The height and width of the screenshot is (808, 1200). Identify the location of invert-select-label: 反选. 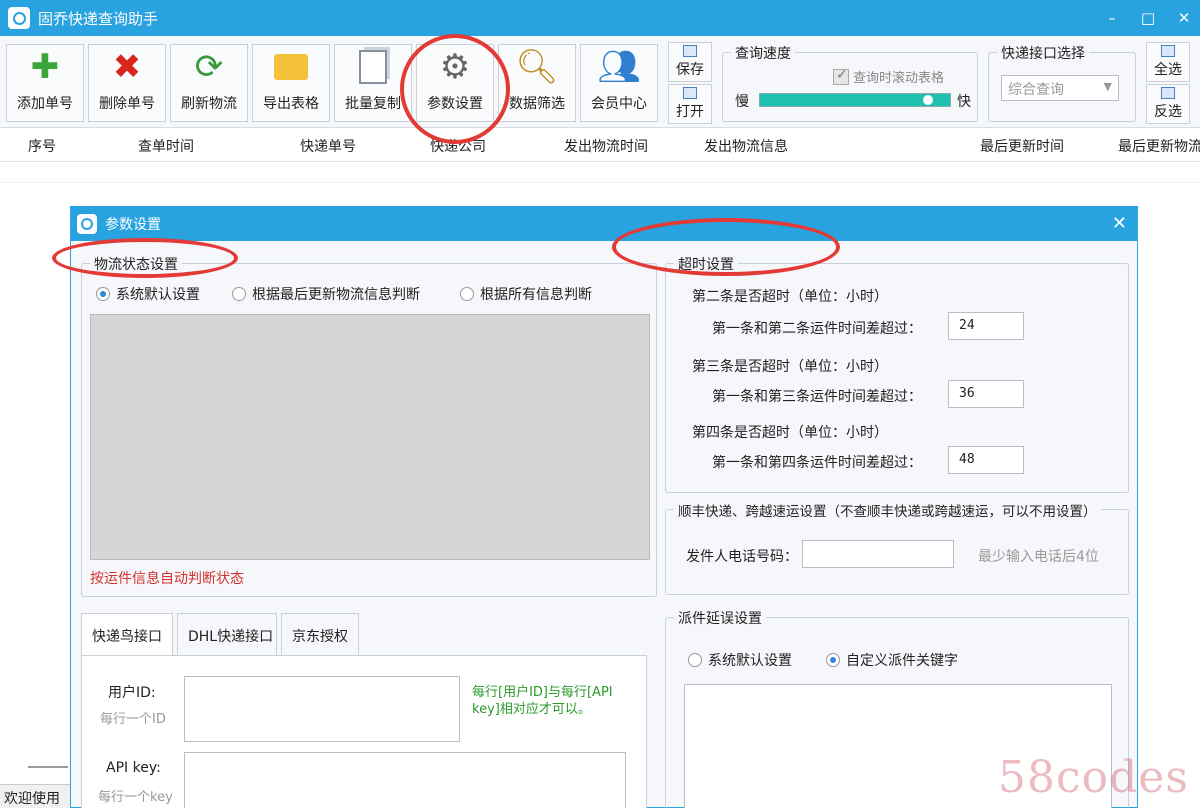
(1168, 112).